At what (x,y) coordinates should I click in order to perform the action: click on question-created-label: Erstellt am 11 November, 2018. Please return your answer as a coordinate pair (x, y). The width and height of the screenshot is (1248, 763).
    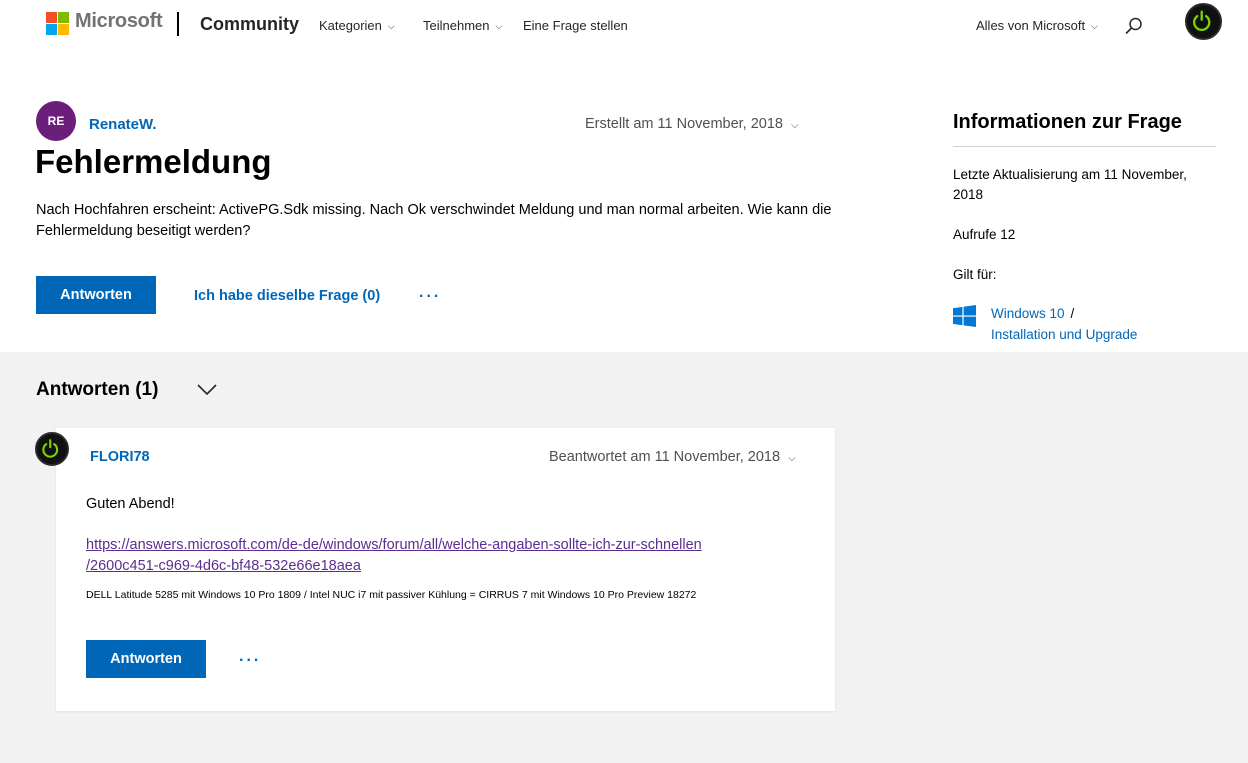
    Looking at the image, I should click on (684, 124).